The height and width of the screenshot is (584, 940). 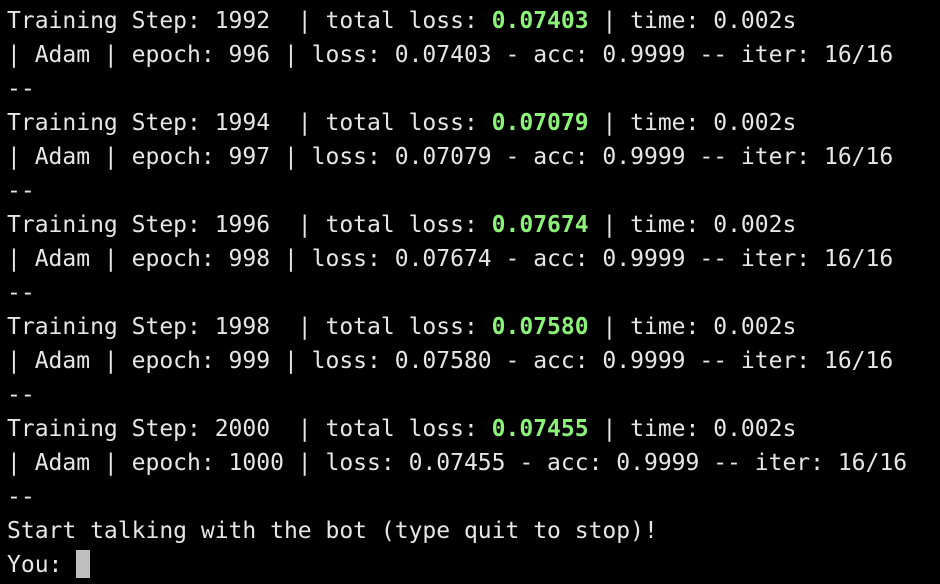 I want to click on total-loss-value: 0.07079, so click(x=540, y=123).